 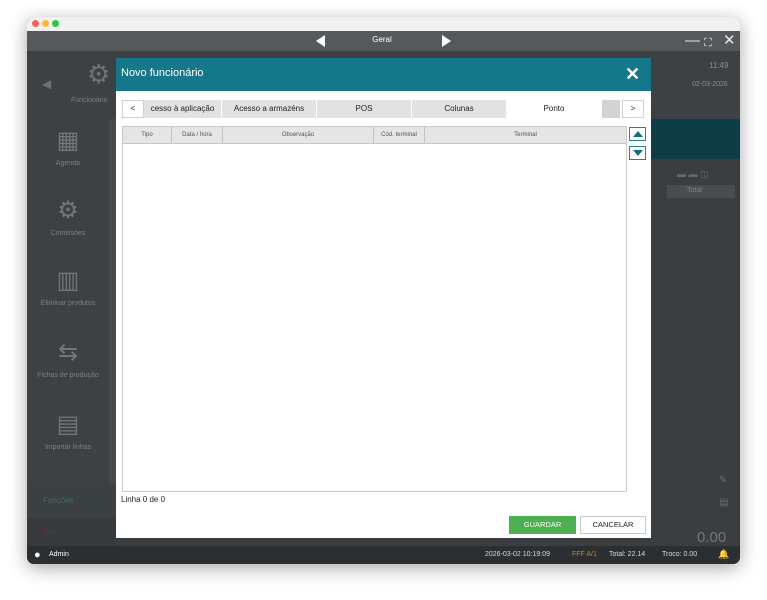 What do you see at coordinates (723, 502) in the screenshot?
I see `document-icon: ▤` at bounding box center [723, 502].